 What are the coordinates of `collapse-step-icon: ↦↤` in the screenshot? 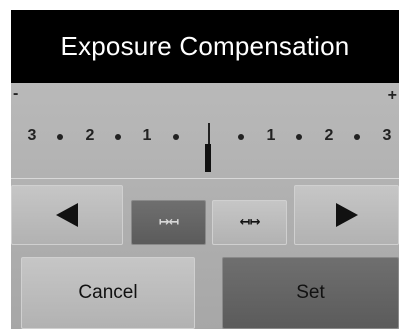 It's located at (169, 222).